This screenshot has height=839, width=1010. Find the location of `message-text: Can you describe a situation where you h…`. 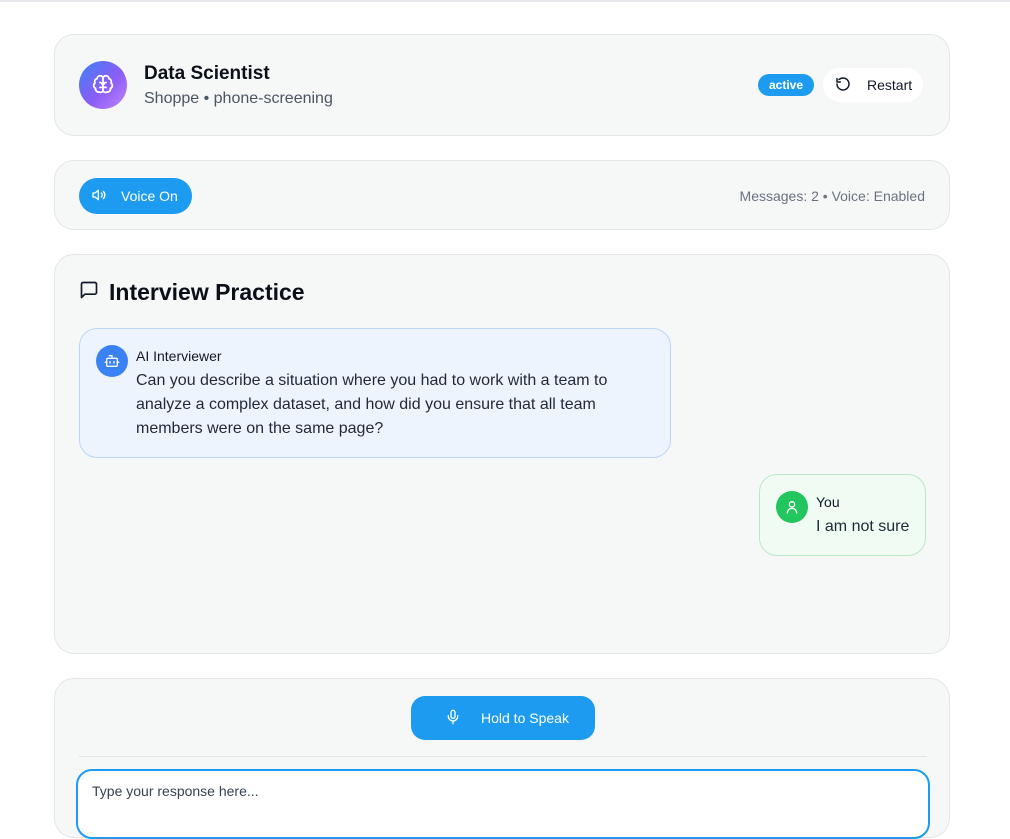

message-text: Can you describe a situation where you h… is located at coordinates (372, 404).